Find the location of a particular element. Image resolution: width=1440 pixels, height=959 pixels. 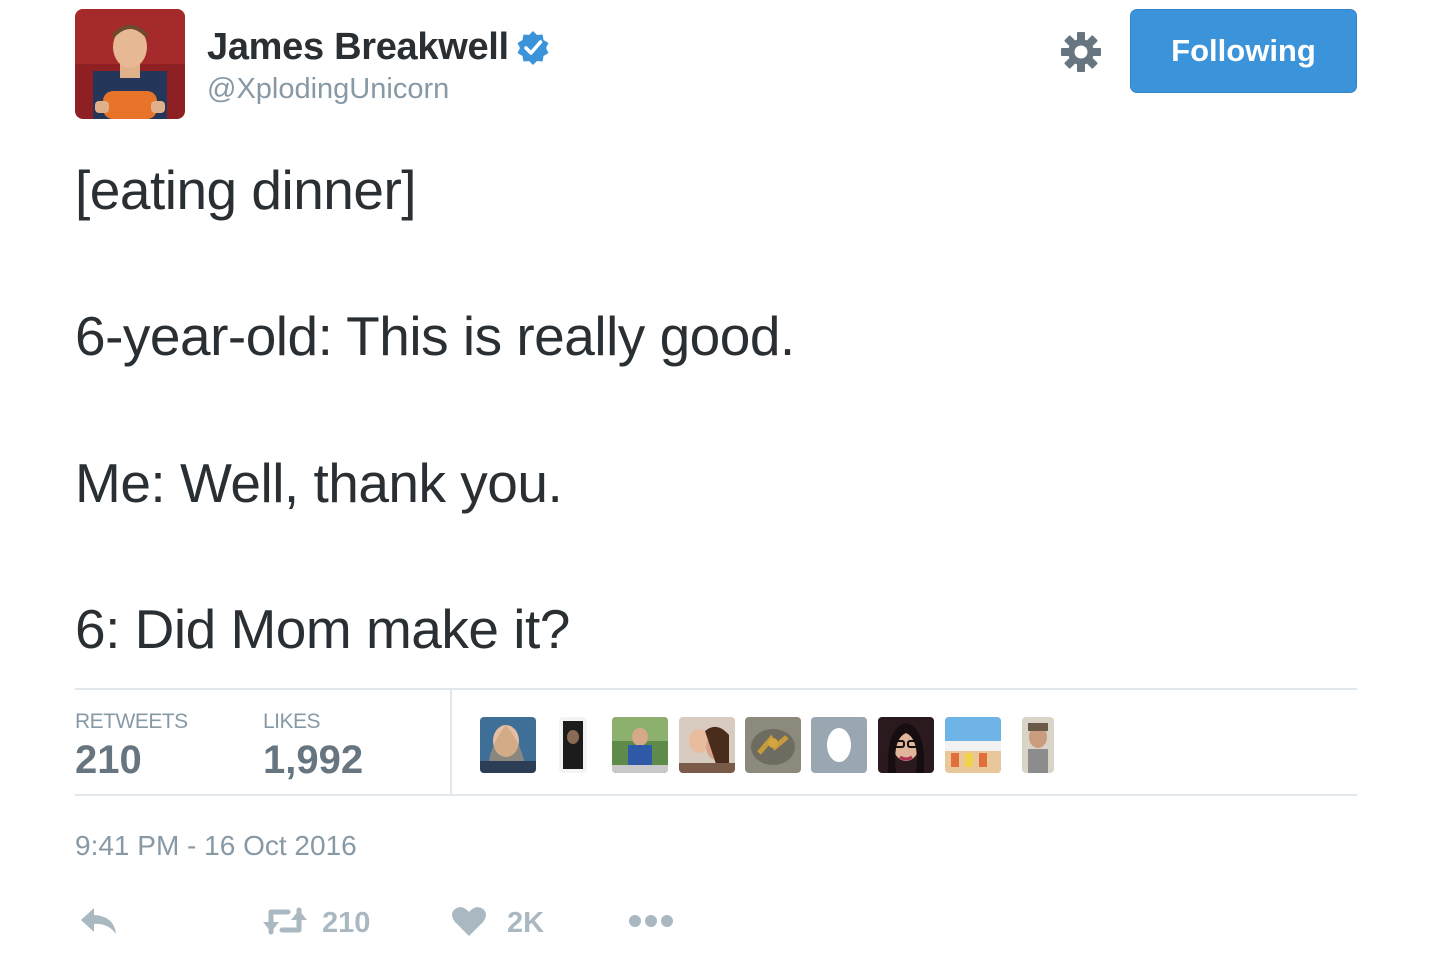

like-count: 2K is located at coordinates (526, 922).